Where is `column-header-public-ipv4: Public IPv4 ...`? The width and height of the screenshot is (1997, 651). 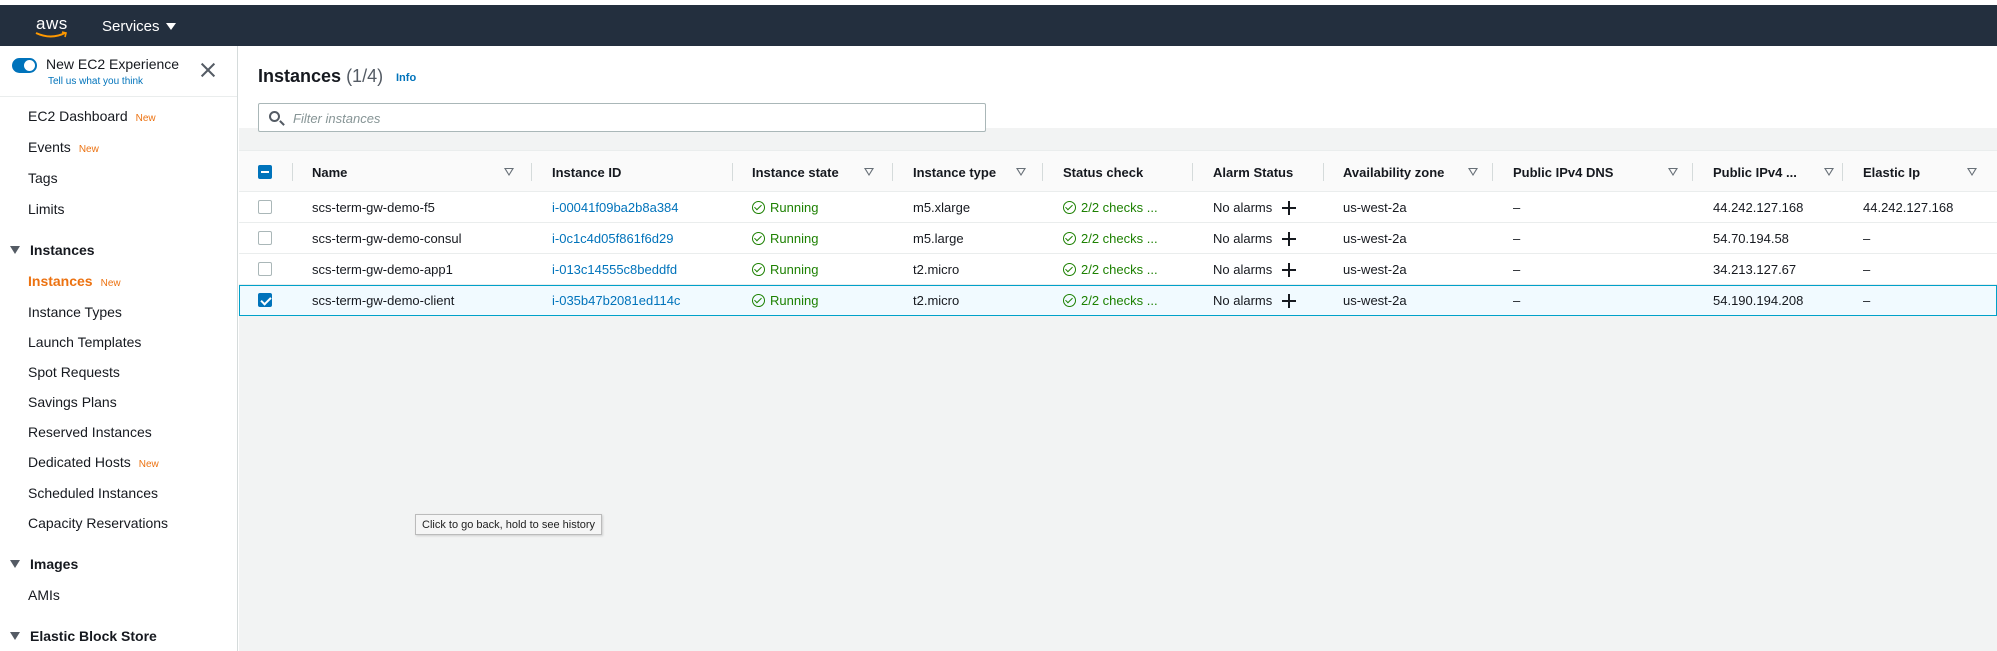
column-header-public-ipv4: Public IPv4 ... is located at coordinates (1783, 172).